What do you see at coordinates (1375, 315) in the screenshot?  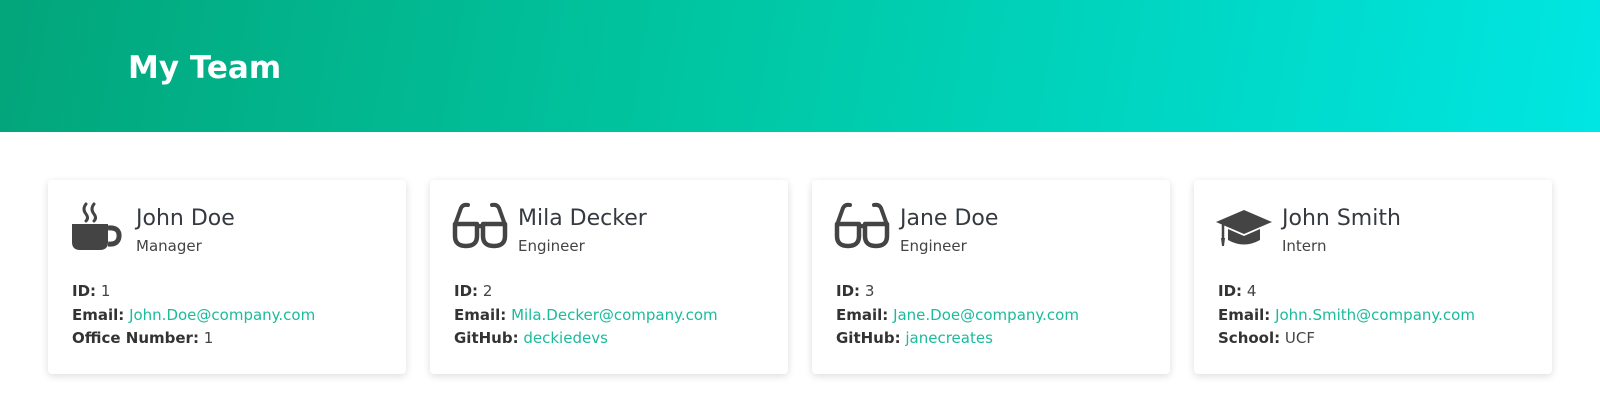 I see `email-link: John.Smith@company.com` at bounding box center [1375, 315].